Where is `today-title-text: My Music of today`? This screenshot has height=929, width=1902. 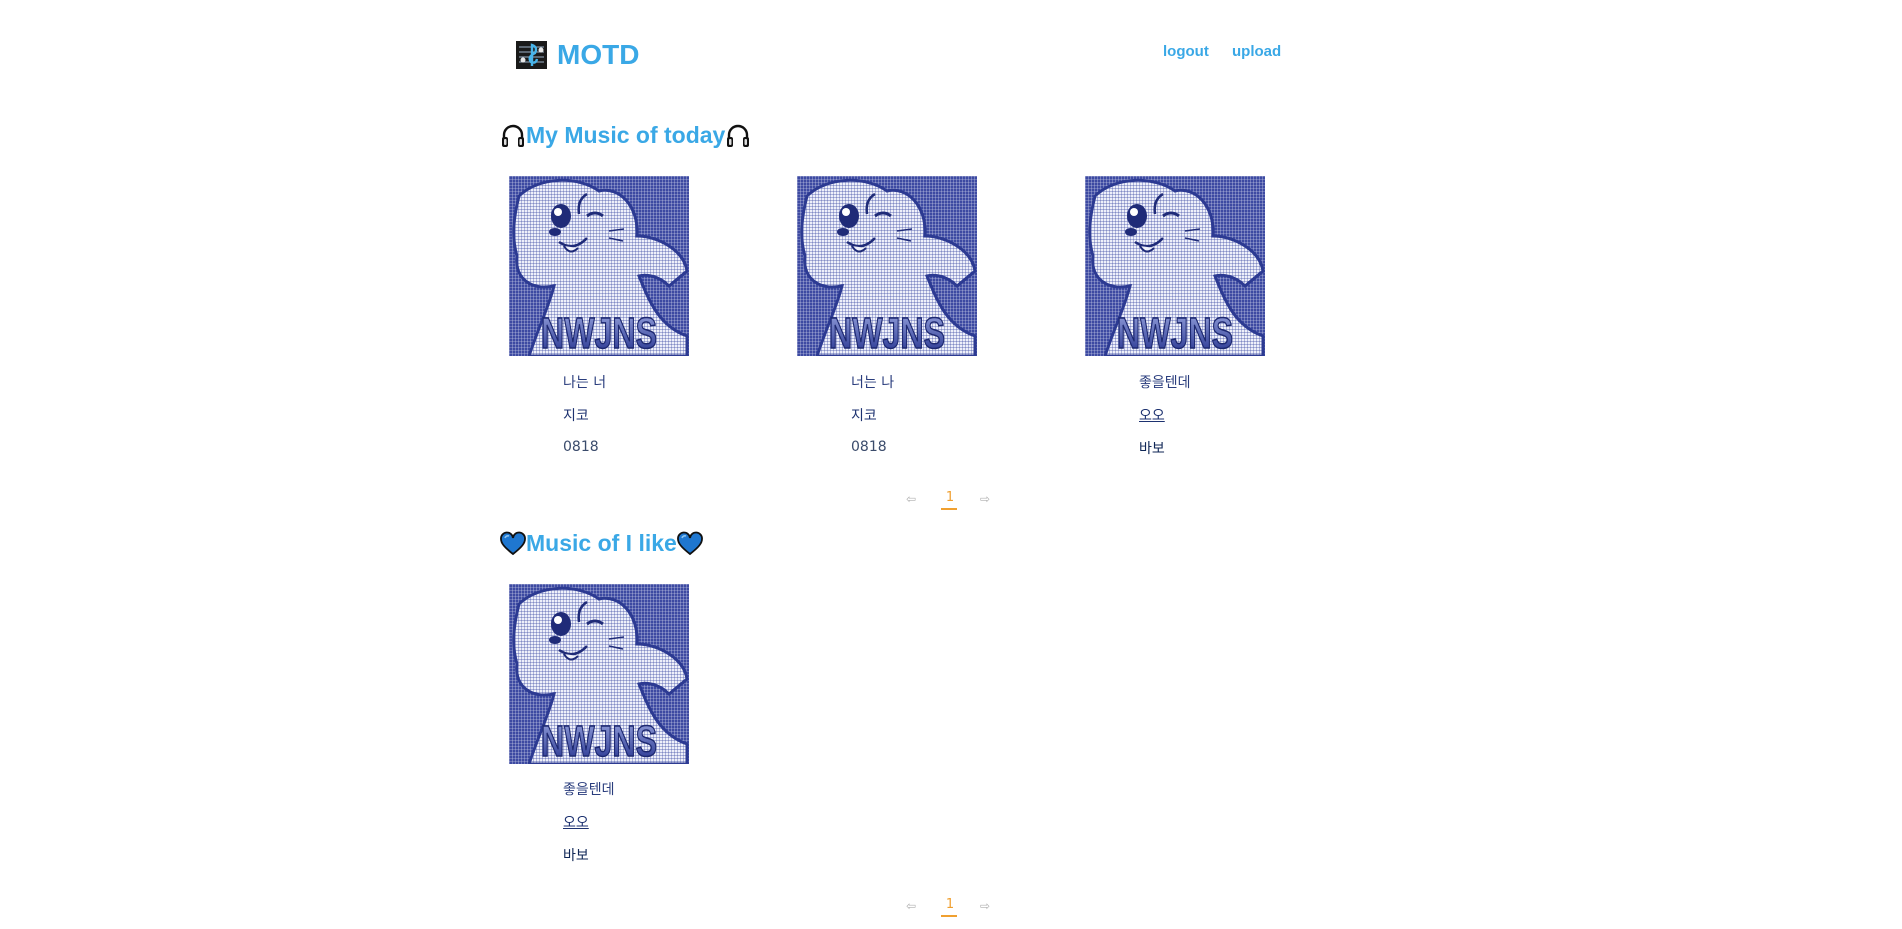 today-title-text: My Music of today is located at coordinates (626, 135).